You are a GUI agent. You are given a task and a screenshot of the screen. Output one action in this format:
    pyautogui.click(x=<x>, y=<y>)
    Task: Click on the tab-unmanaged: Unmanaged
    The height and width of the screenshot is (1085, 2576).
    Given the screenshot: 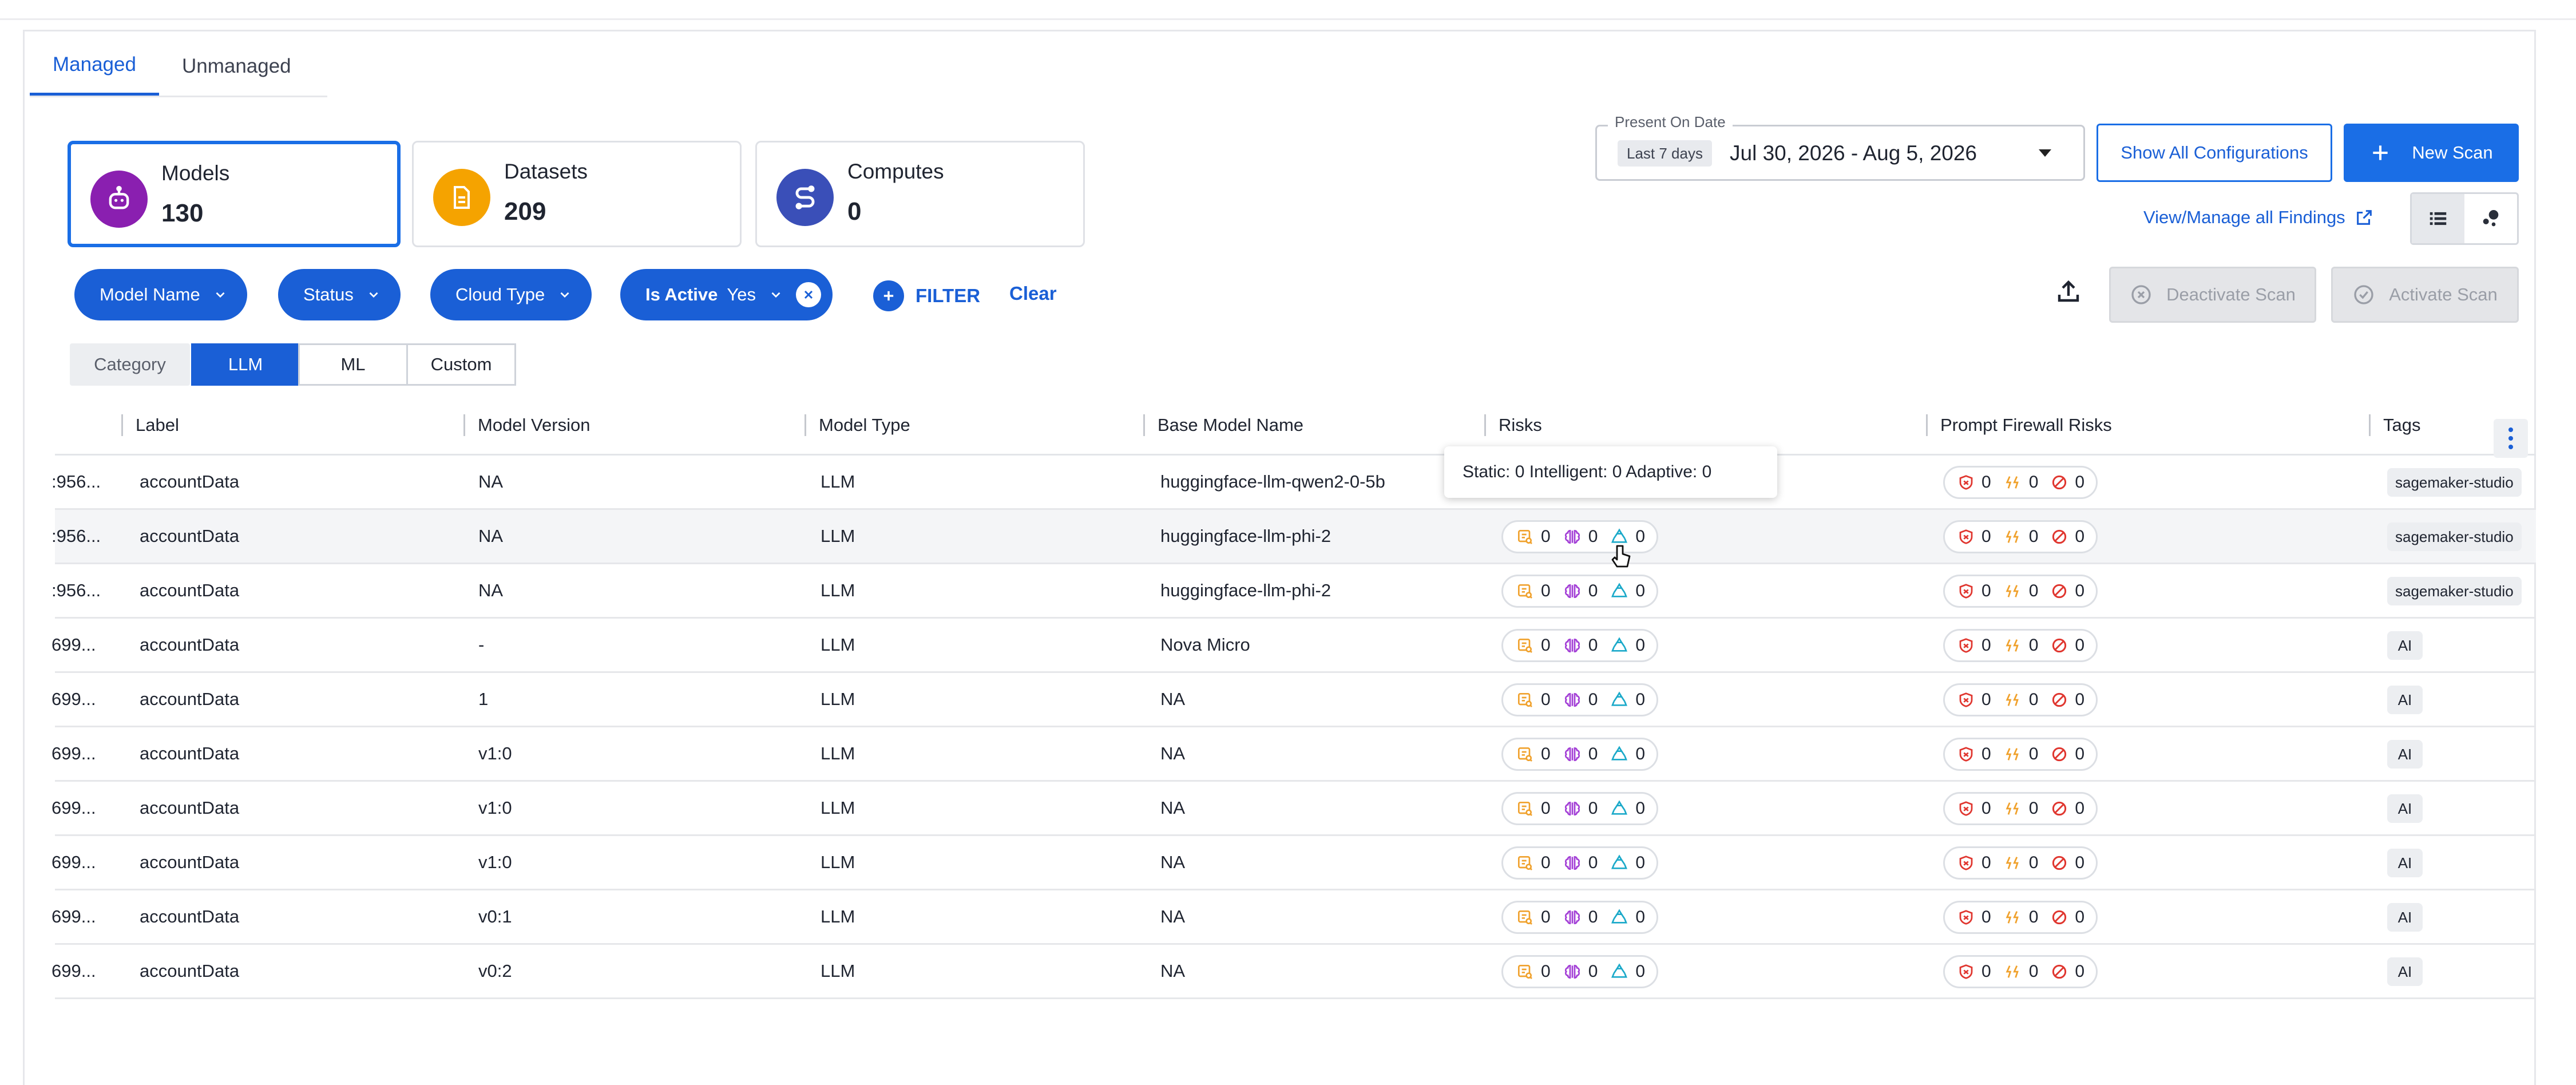 What is the action you would take?
    pyautogui.click(x=237, y=66)
    